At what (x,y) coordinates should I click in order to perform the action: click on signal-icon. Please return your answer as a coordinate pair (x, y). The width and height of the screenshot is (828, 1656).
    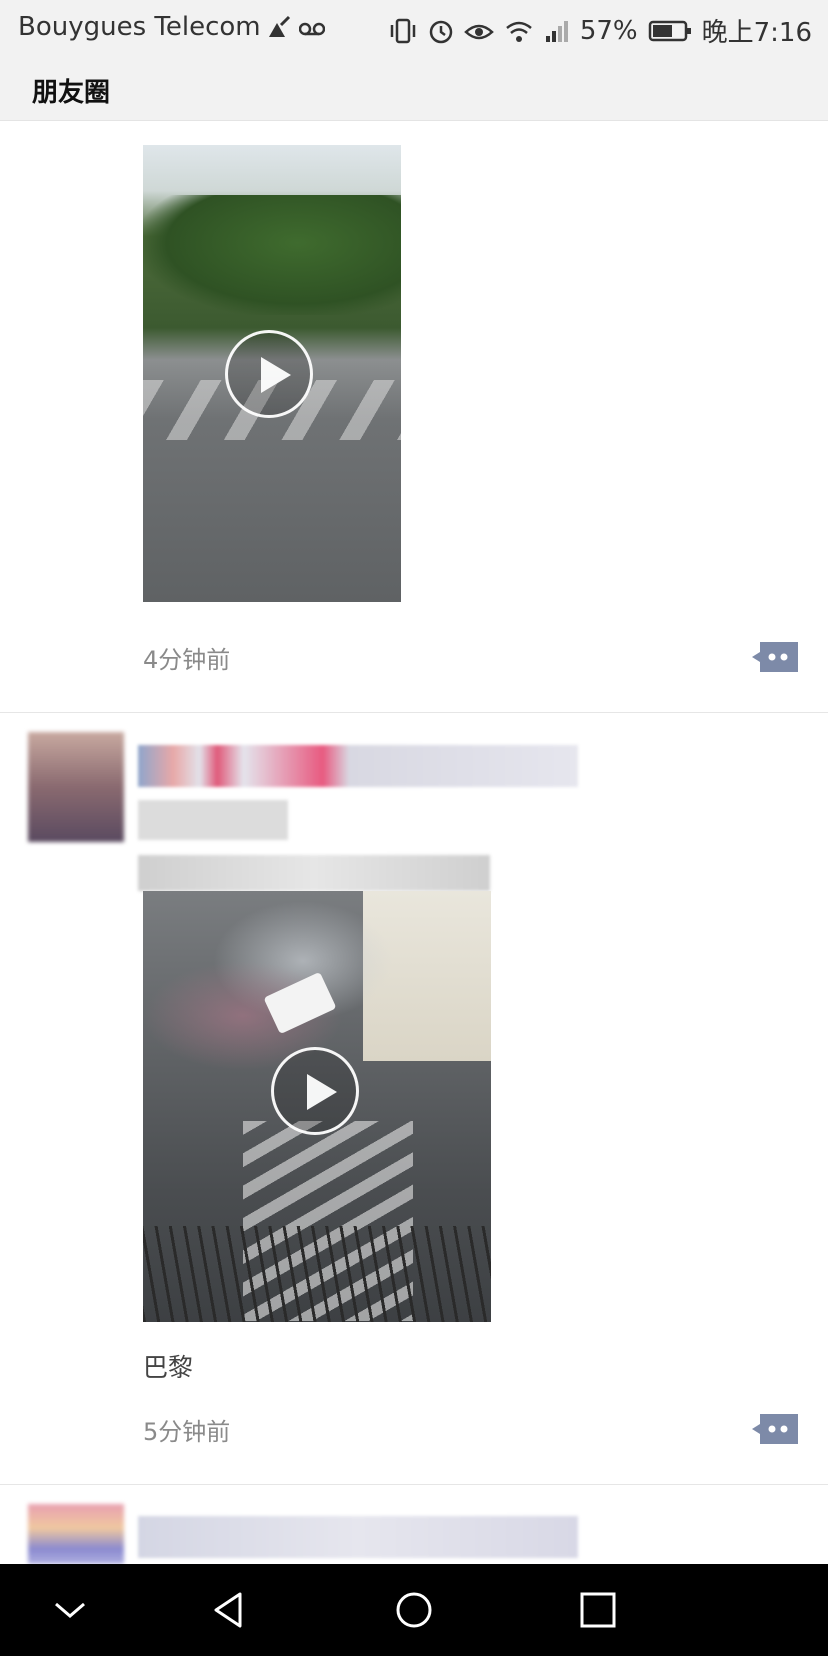
    Looking at the image, I should click on (556, 31).